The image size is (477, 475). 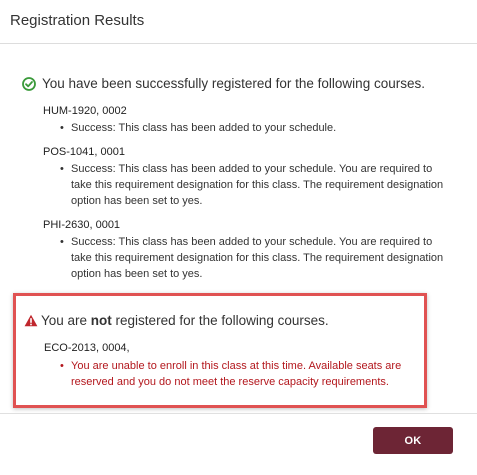 I want to click on dialog-header: Registration Results, so click(x=238, y=22).